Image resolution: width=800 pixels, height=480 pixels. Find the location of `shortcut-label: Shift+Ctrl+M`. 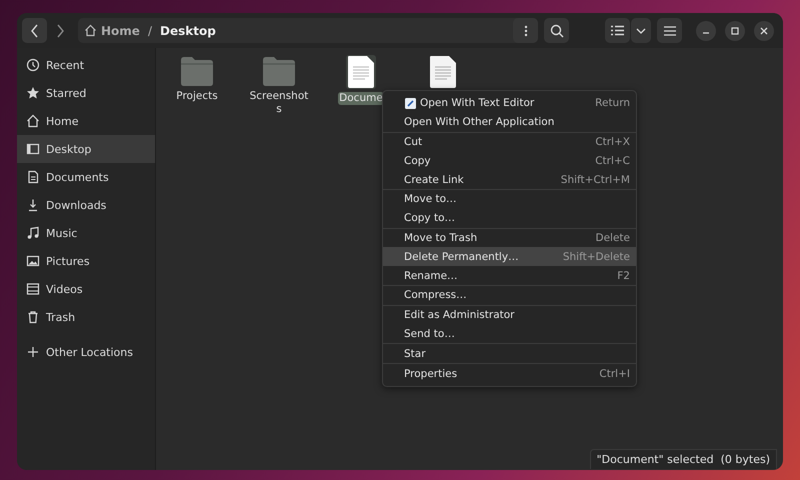

shortcut-label: Shift+Ctrl+M is located at coordinates (595, 180).